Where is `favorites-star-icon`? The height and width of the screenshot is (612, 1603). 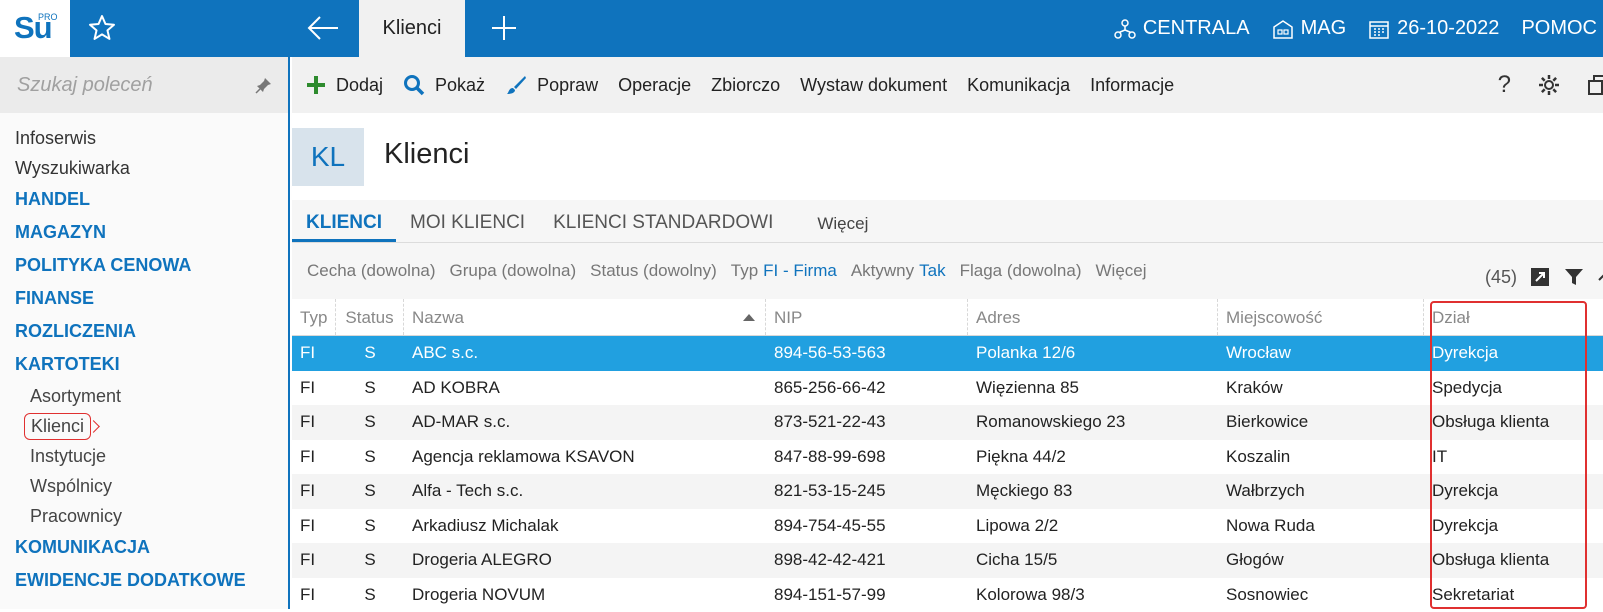
favorites-star-icon is located at coordinates (102, 28).